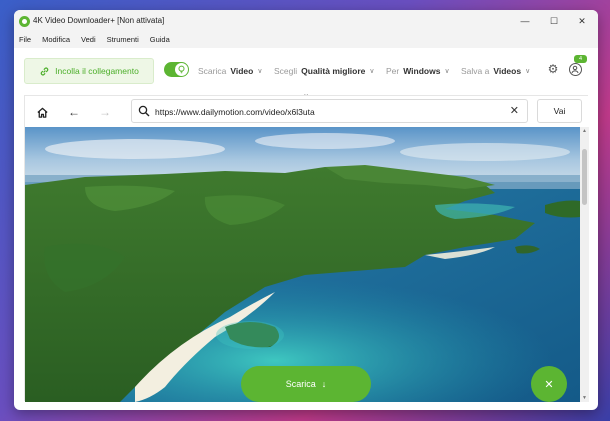  Describe the element at coordinates (56, 40) in the screenshot. I see `menu-modifica: Modifica` at that location.